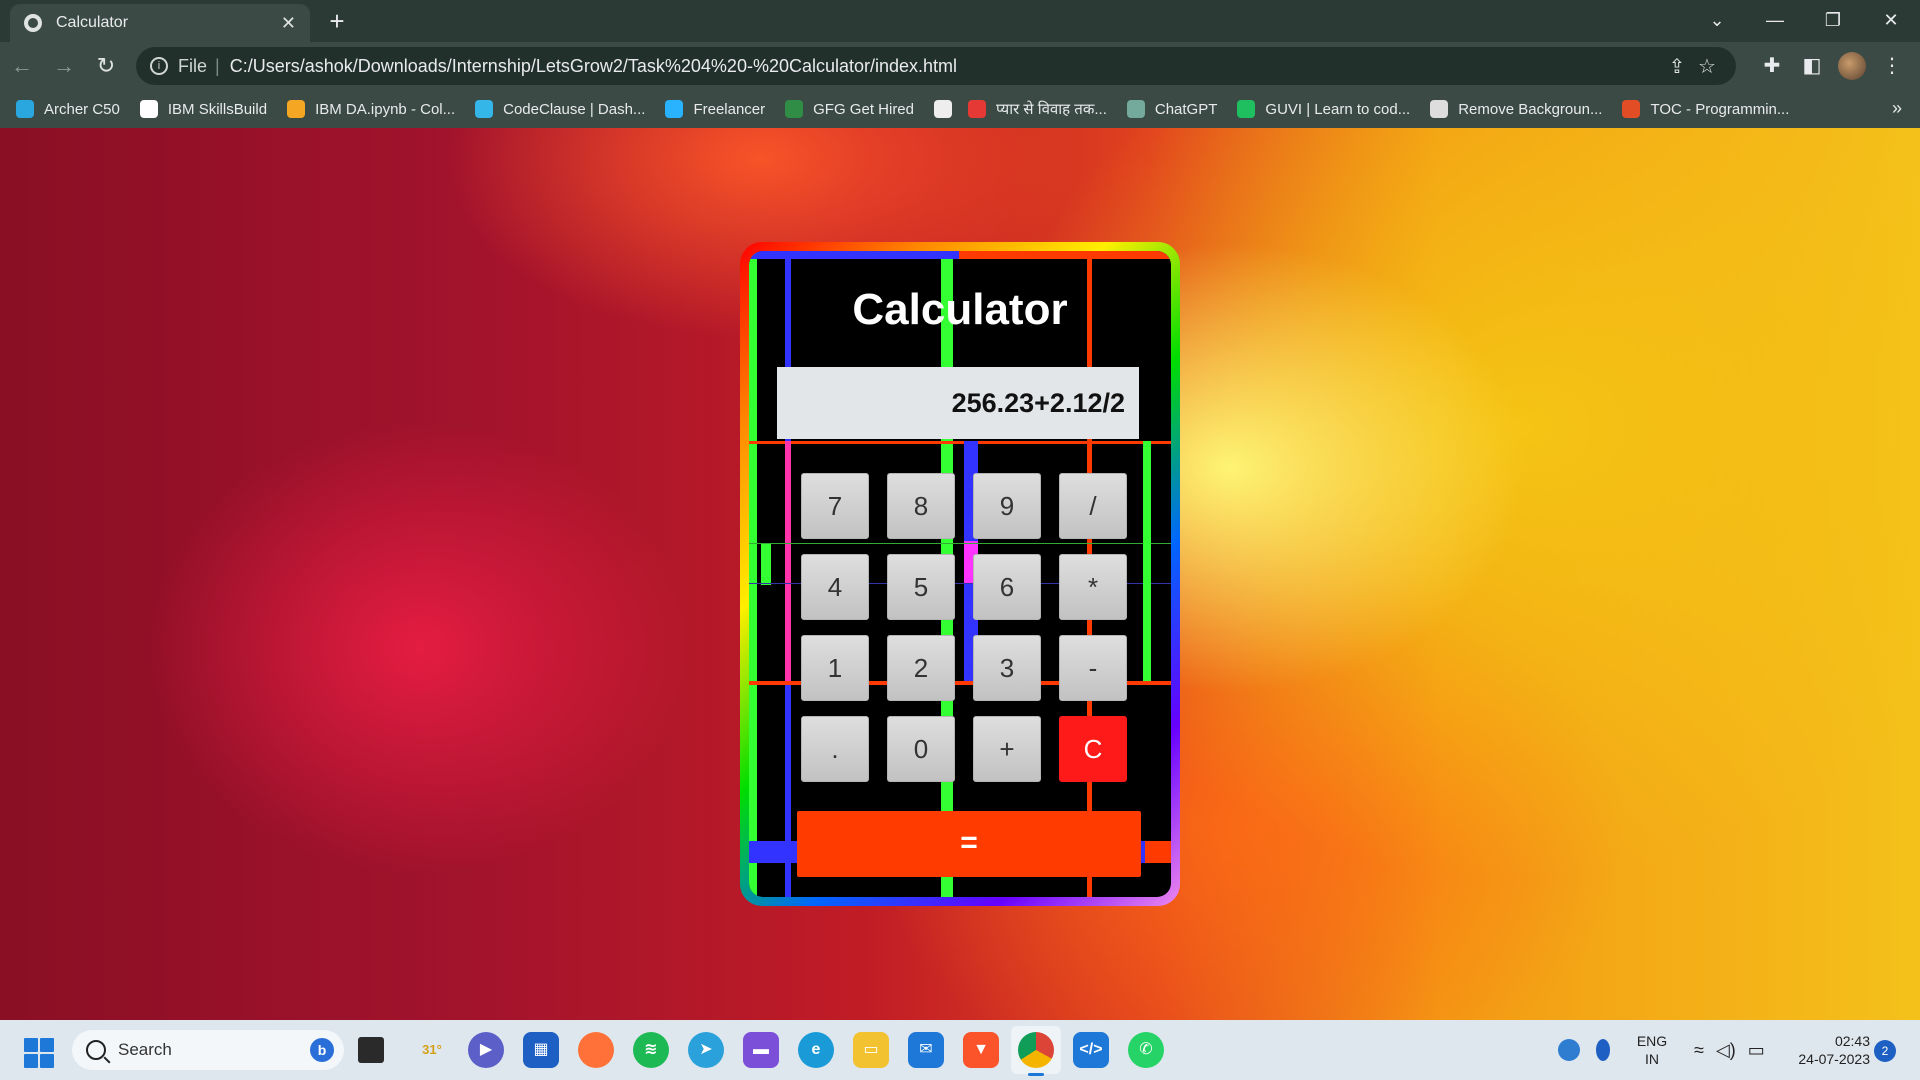 The width and height of the screenshot is (1920, 1080). I want to click on security-icon, so click(1569, 1050).